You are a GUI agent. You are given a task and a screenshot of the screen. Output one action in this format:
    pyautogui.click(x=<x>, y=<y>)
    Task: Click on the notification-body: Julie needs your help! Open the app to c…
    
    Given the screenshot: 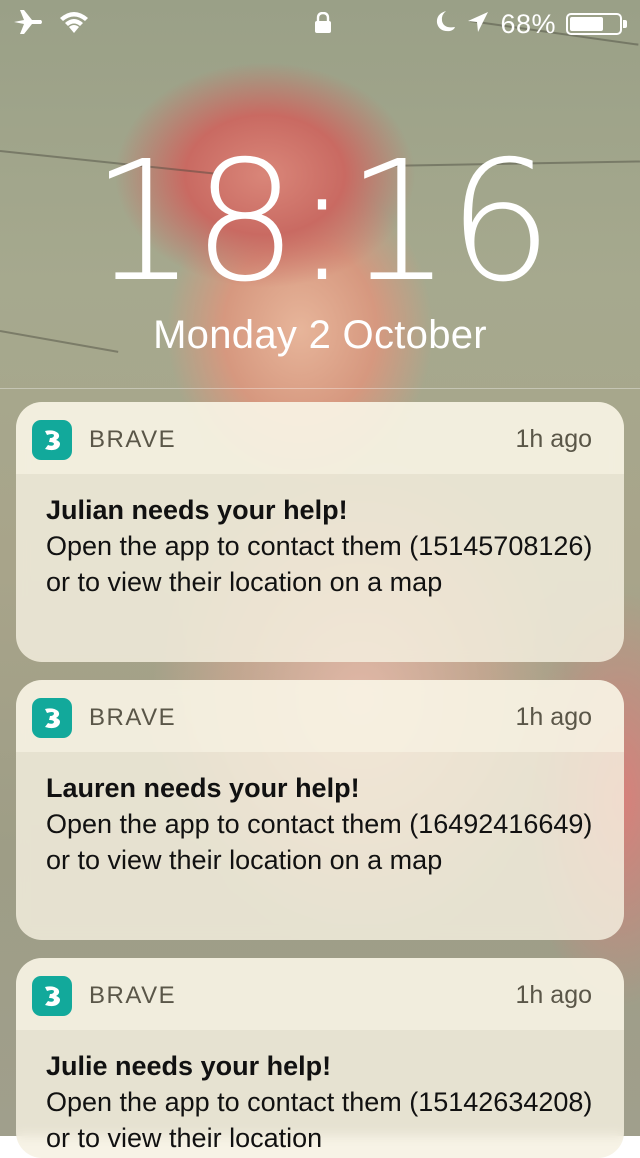 What is the action you would take?
    pyautogui.click(x=320, y=1094)
    